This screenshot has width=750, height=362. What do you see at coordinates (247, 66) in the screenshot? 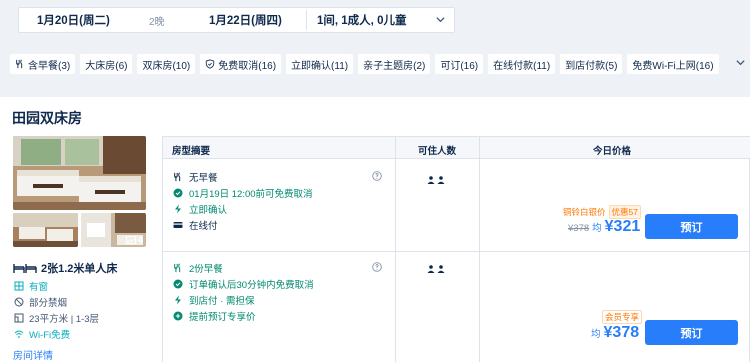
I see `filter-label: 免费取消(16)` at bounding box center [247, 66].